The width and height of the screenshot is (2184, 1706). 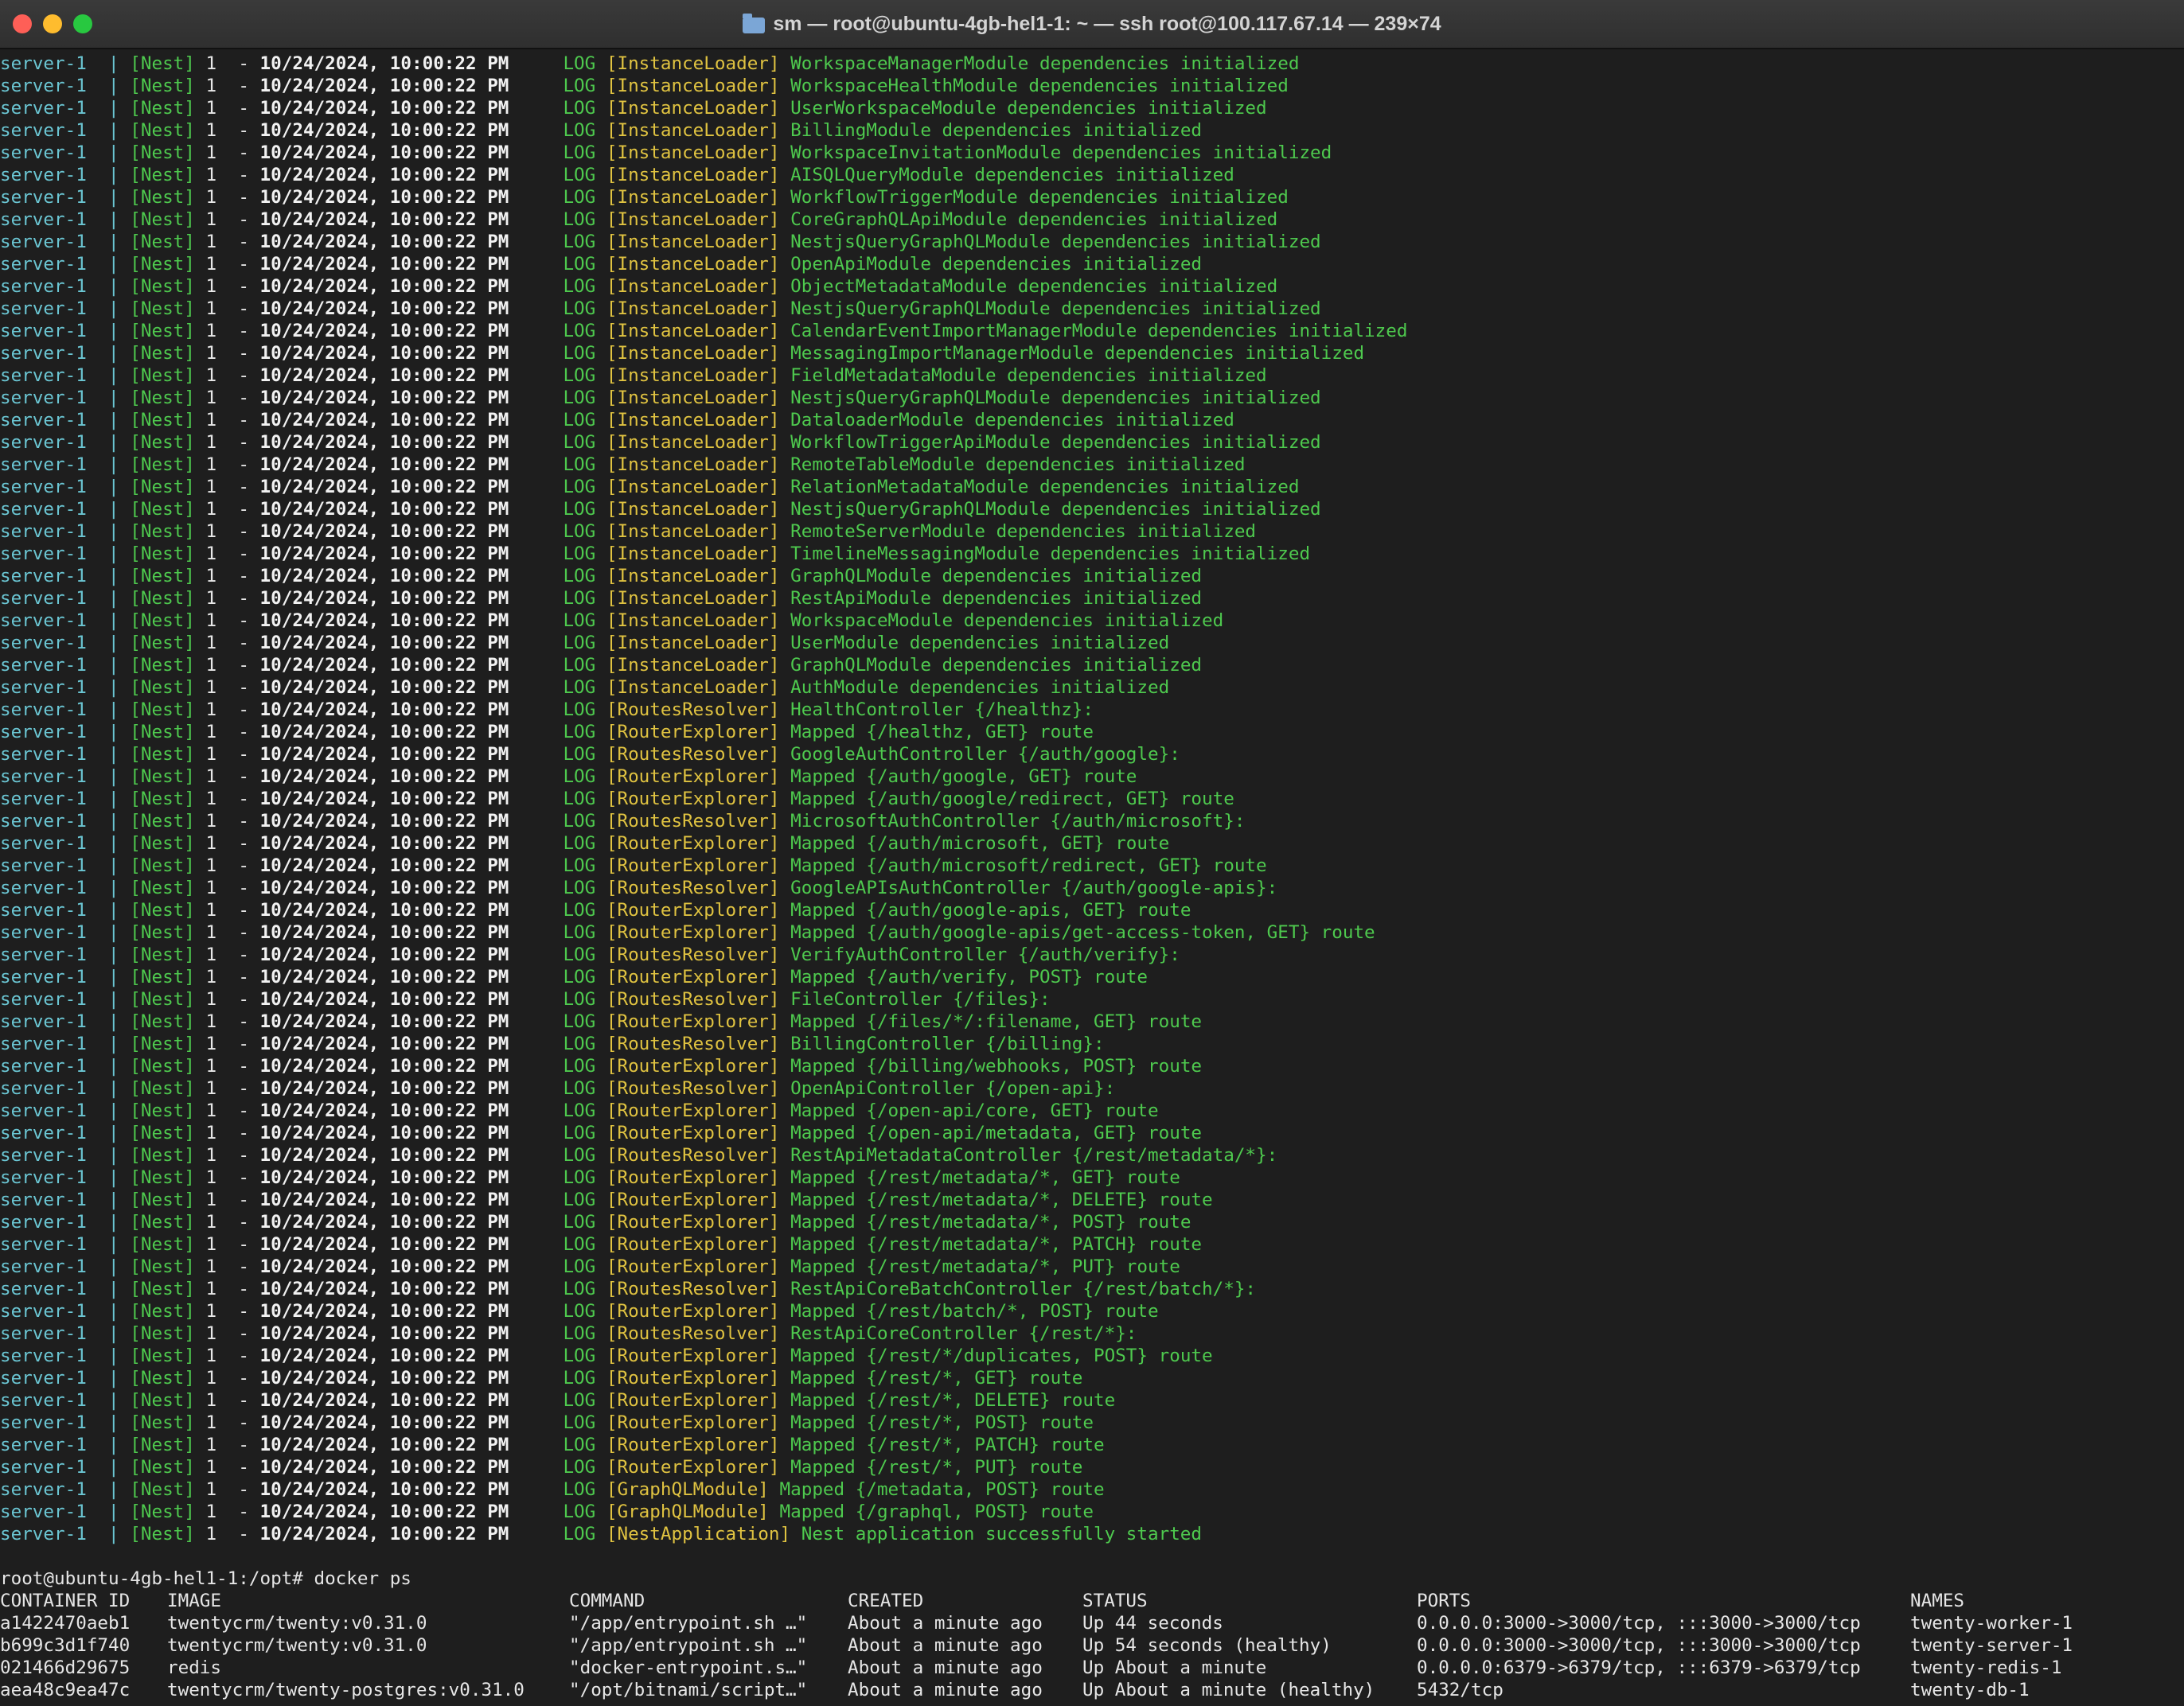 I want to click on log-context: [RouterExplorer], so click(x=693, y=1222).